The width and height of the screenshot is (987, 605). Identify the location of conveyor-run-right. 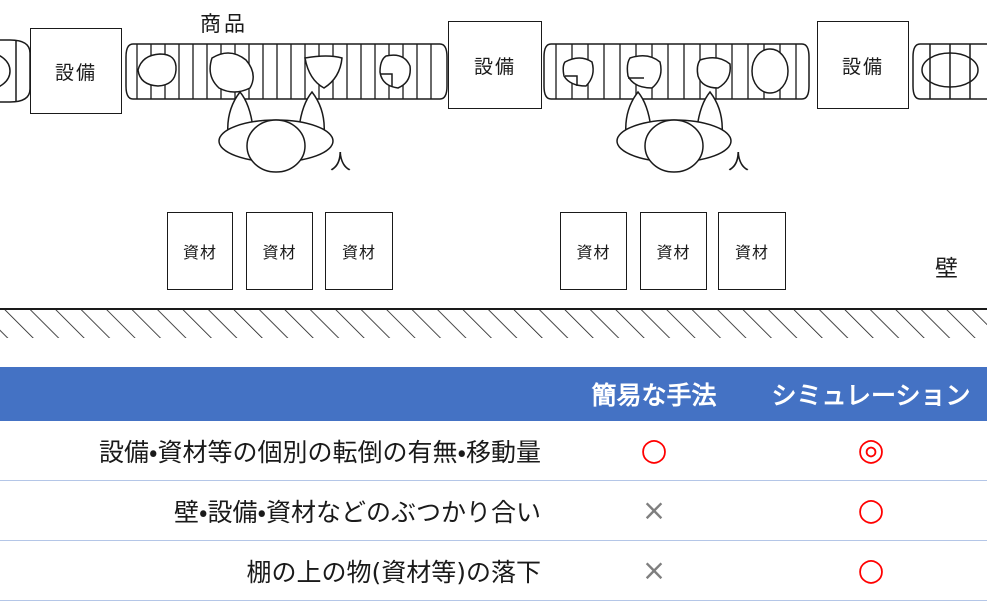
(949, 71).